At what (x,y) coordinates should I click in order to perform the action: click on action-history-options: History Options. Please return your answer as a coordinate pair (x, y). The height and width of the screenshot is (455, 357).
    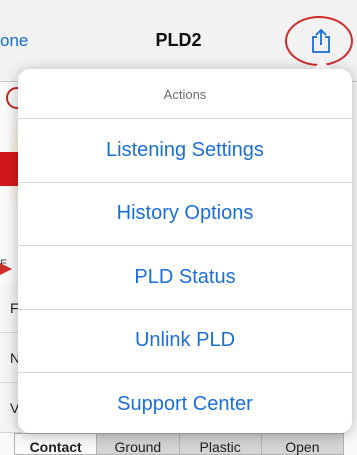
    Looking at the image, I should click on (185, 214).